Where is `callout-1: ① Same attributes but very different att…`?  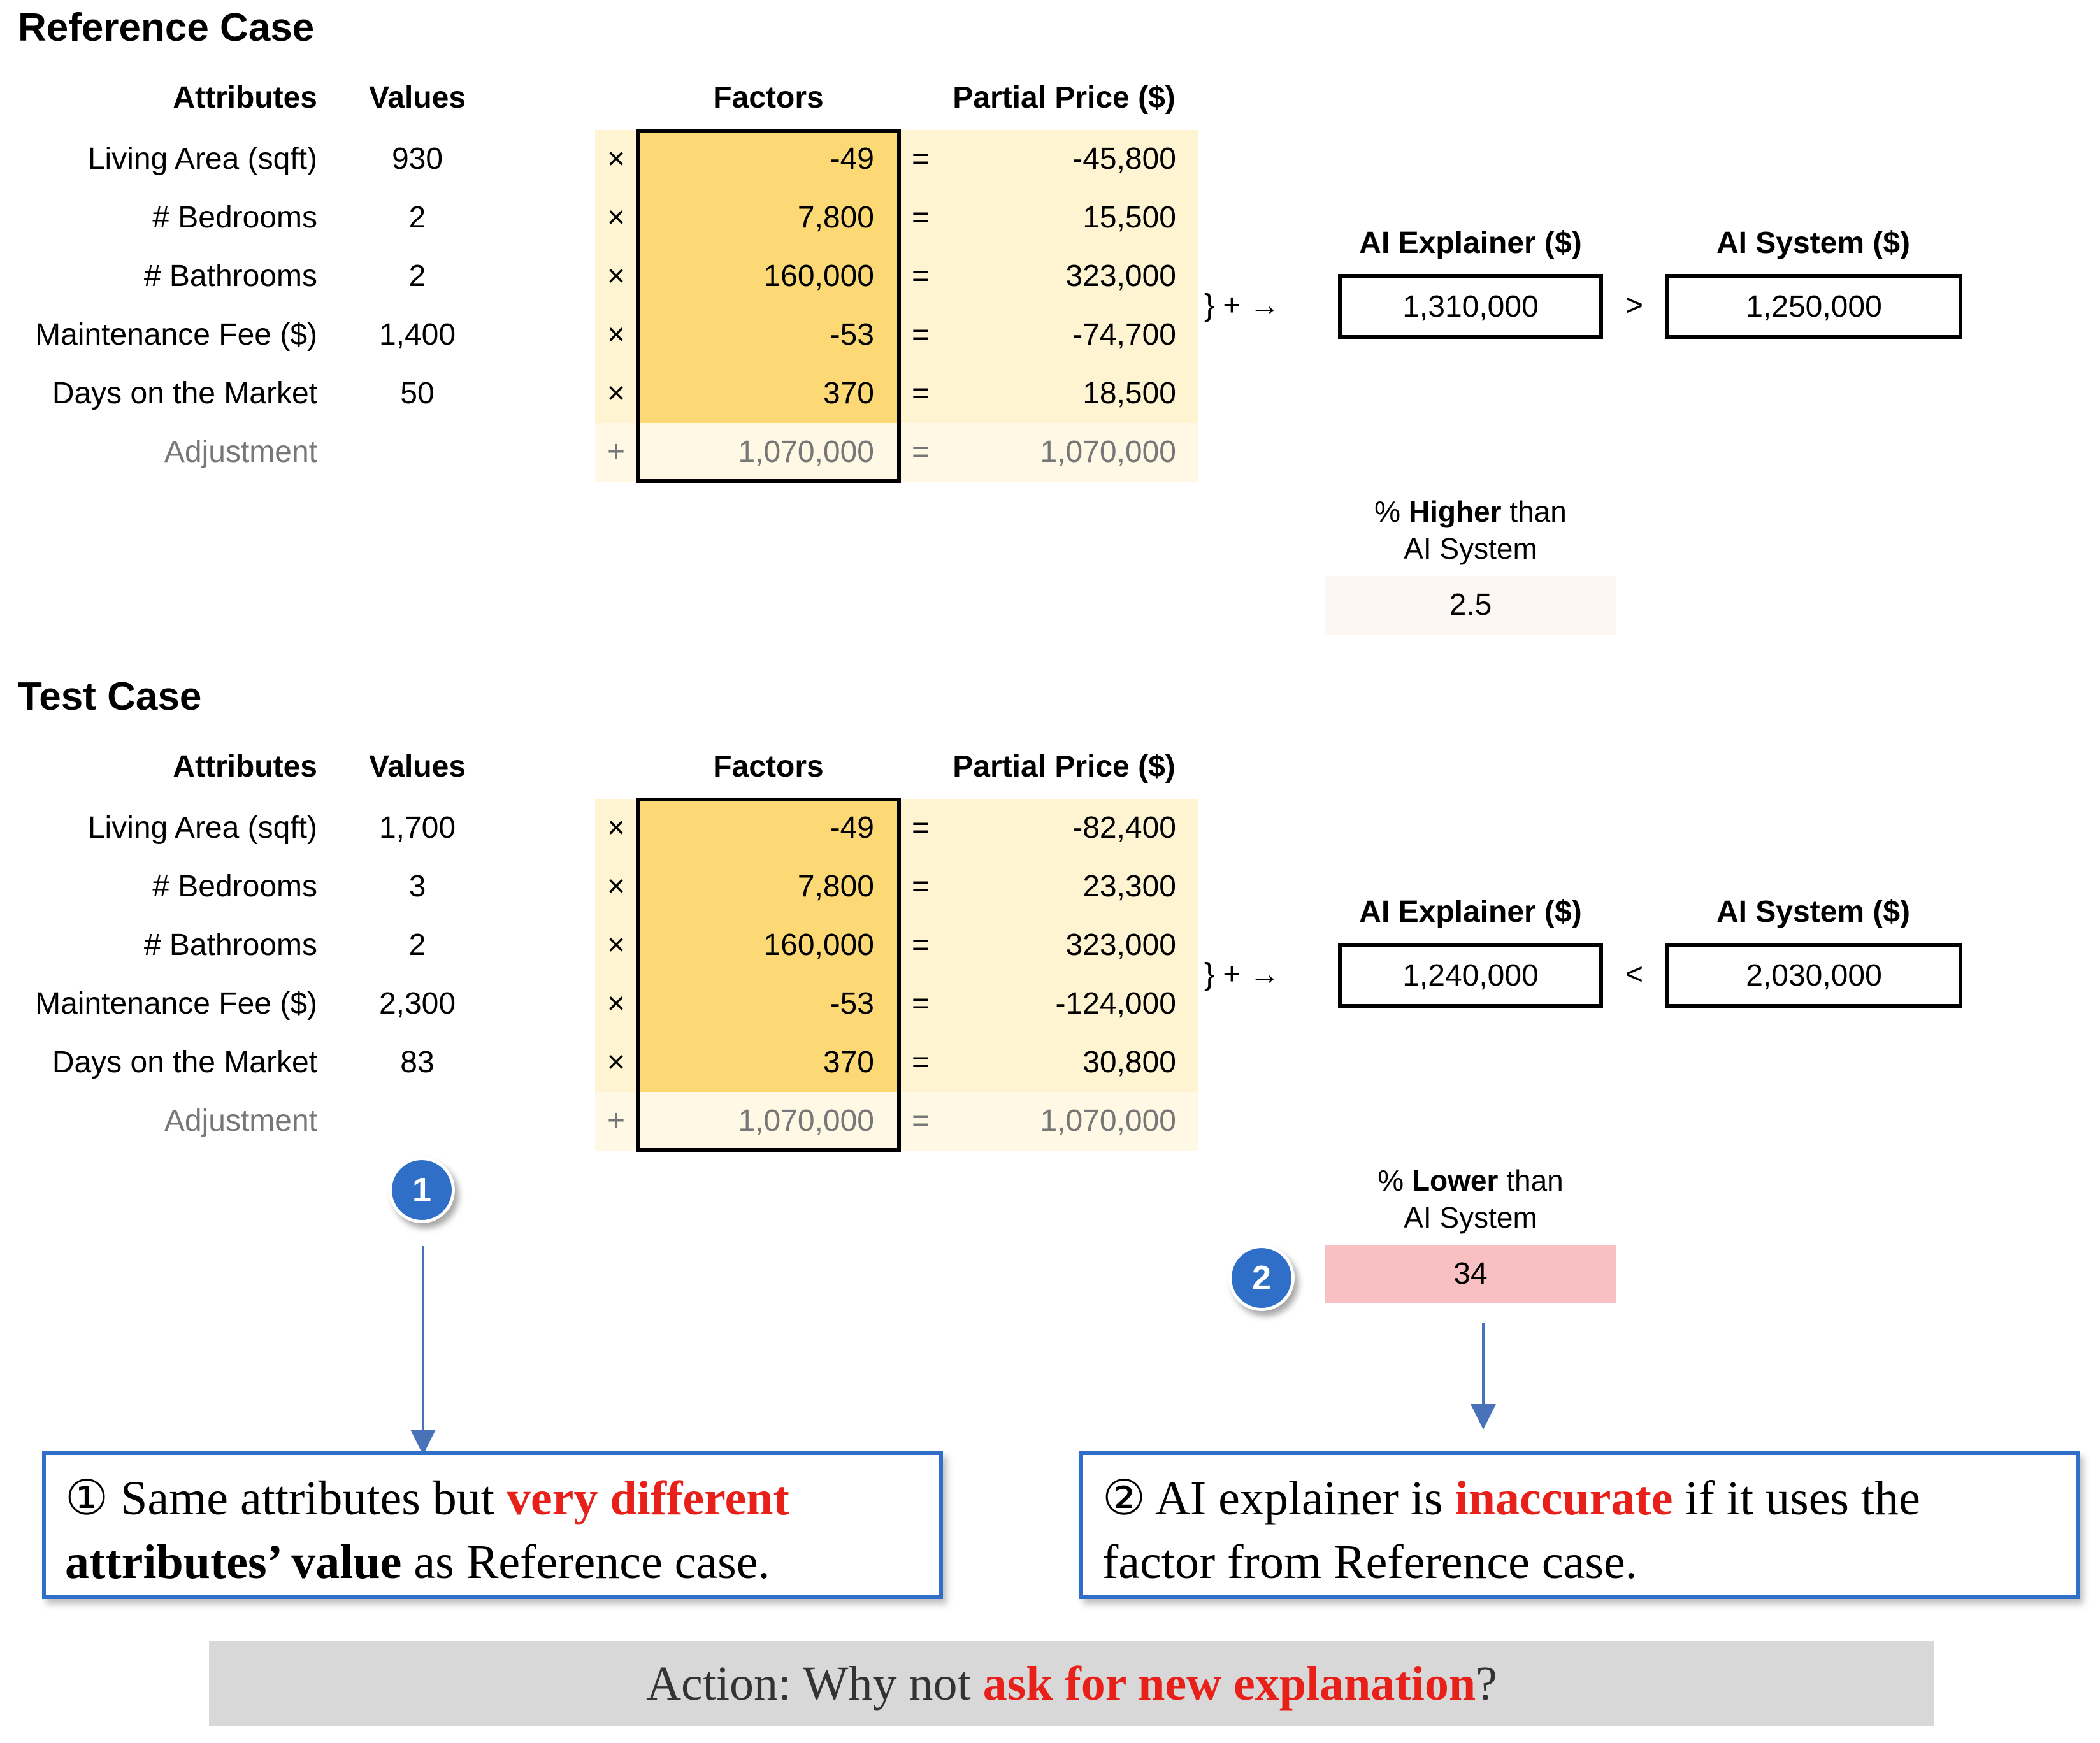 callout-1: ① Same attributes but very different att… is located at coordinates (492, 1525).